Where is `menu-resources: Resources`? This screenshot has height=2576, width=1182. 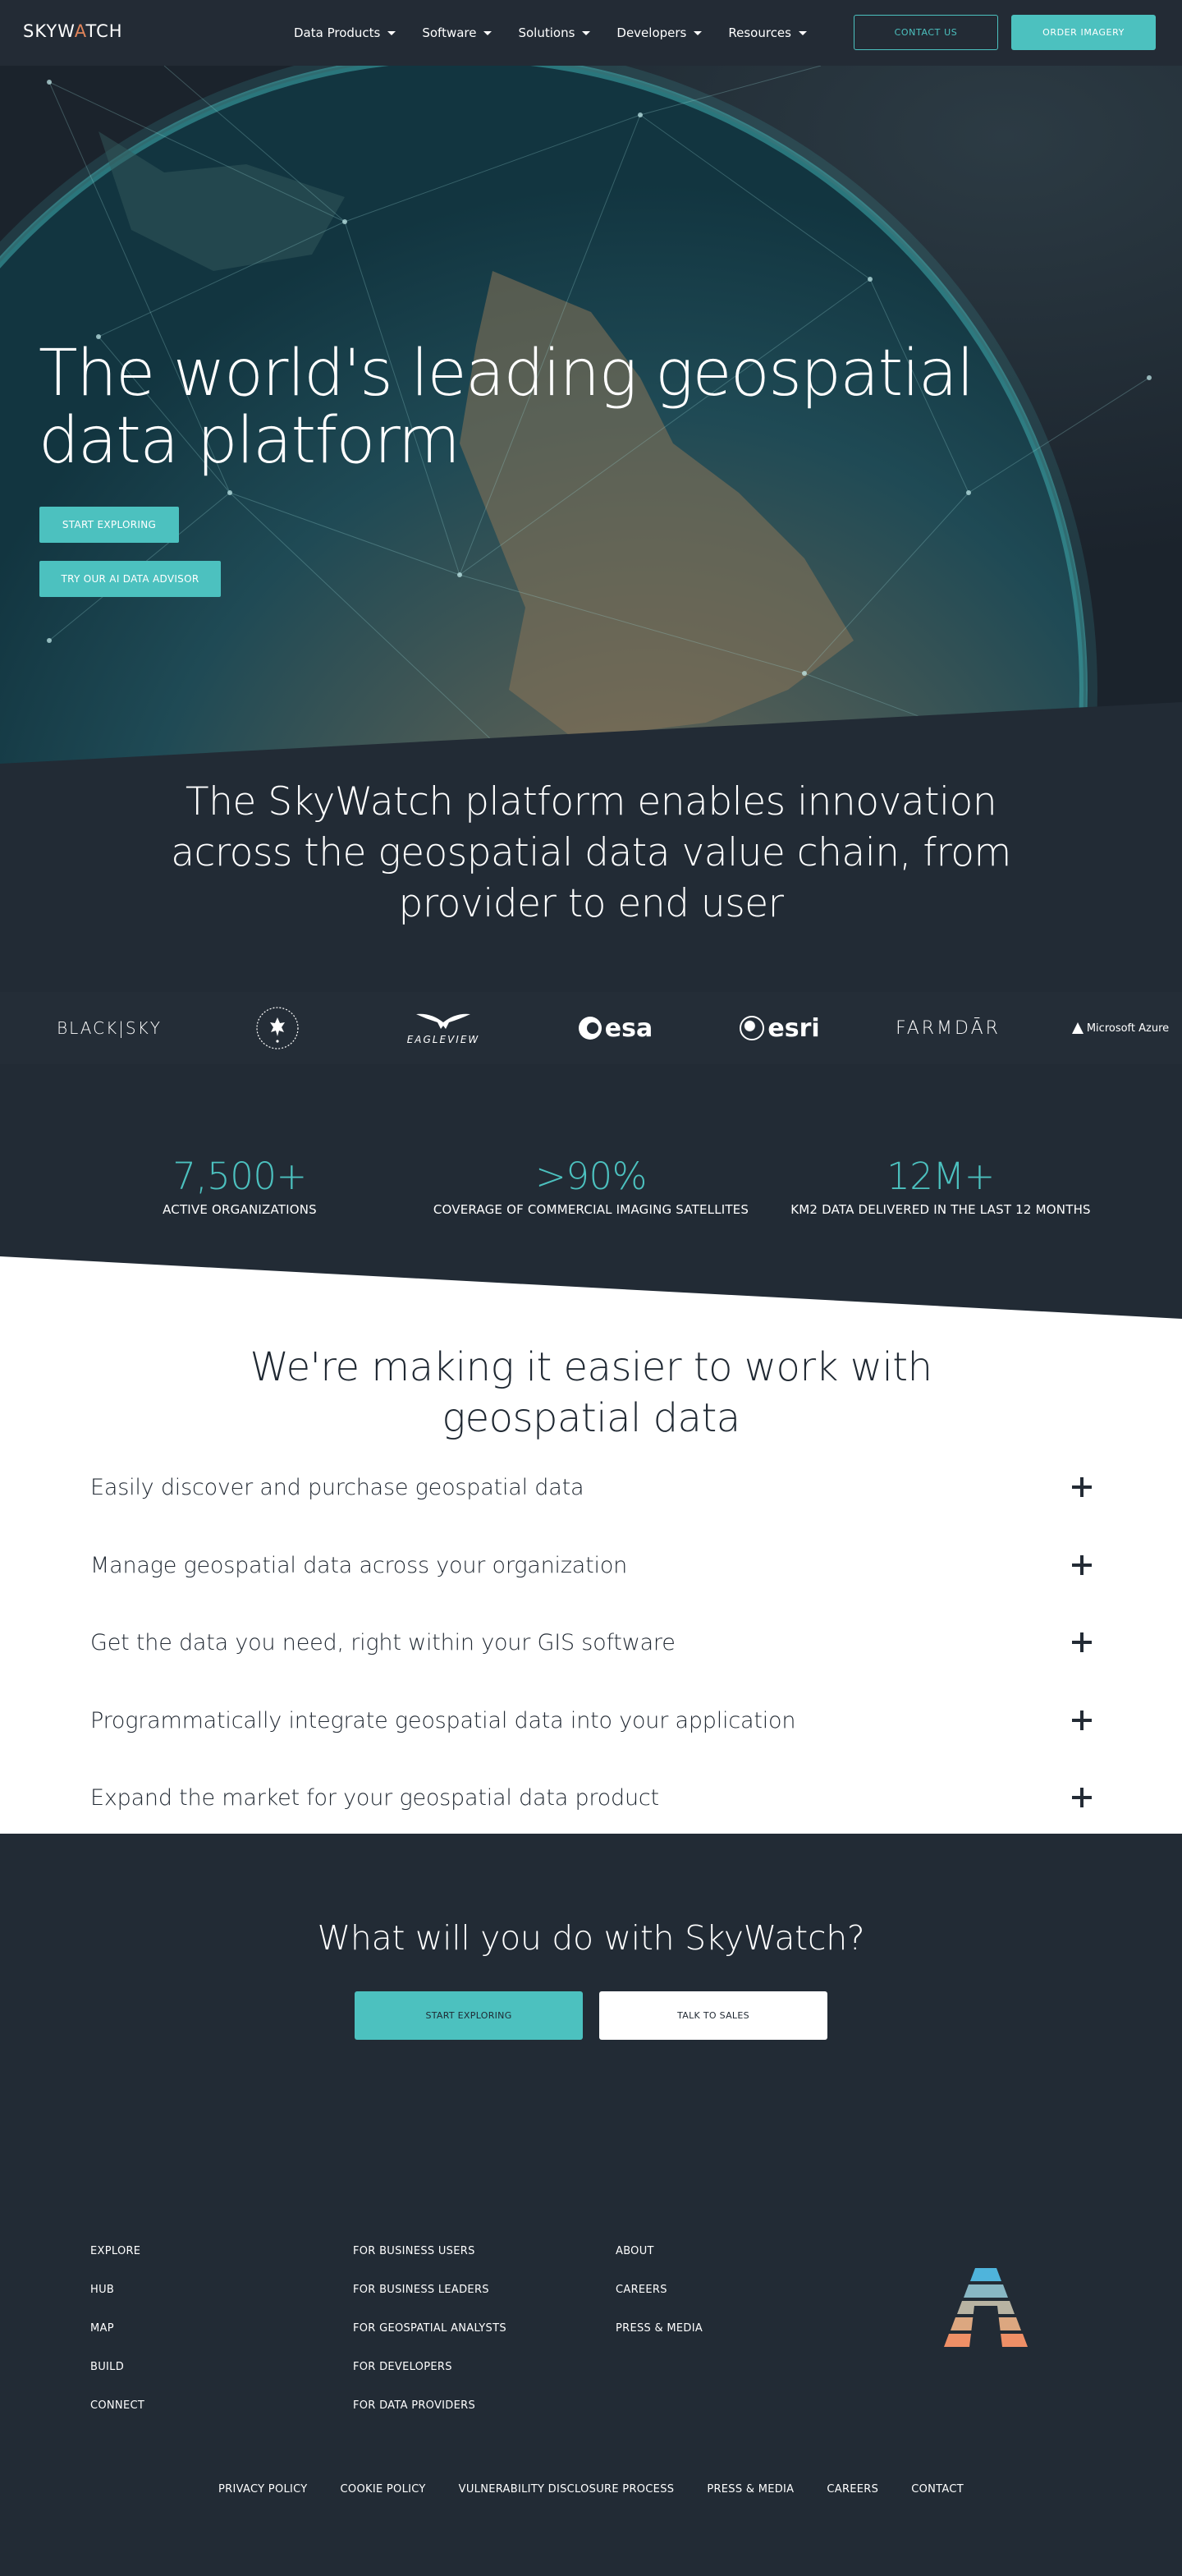
menu-resources: Resources is located at coordinates (767, 32).